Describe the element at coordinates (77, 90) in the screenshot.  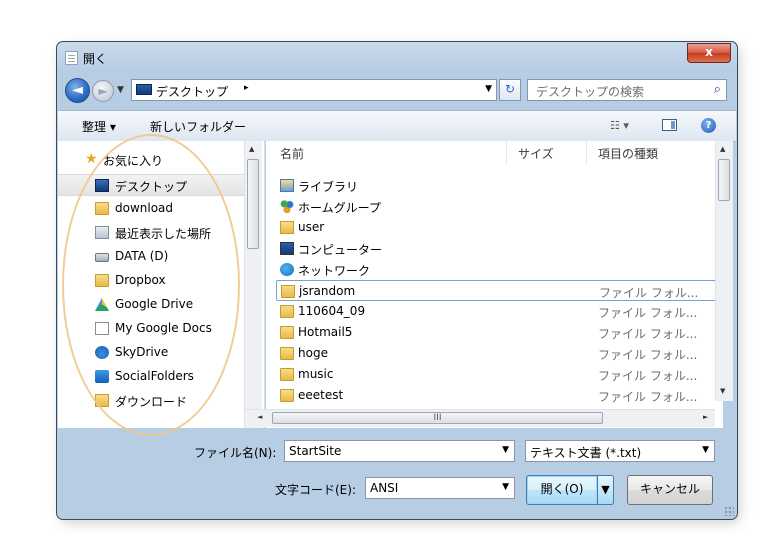
I see `back-button: ◄` at that location.